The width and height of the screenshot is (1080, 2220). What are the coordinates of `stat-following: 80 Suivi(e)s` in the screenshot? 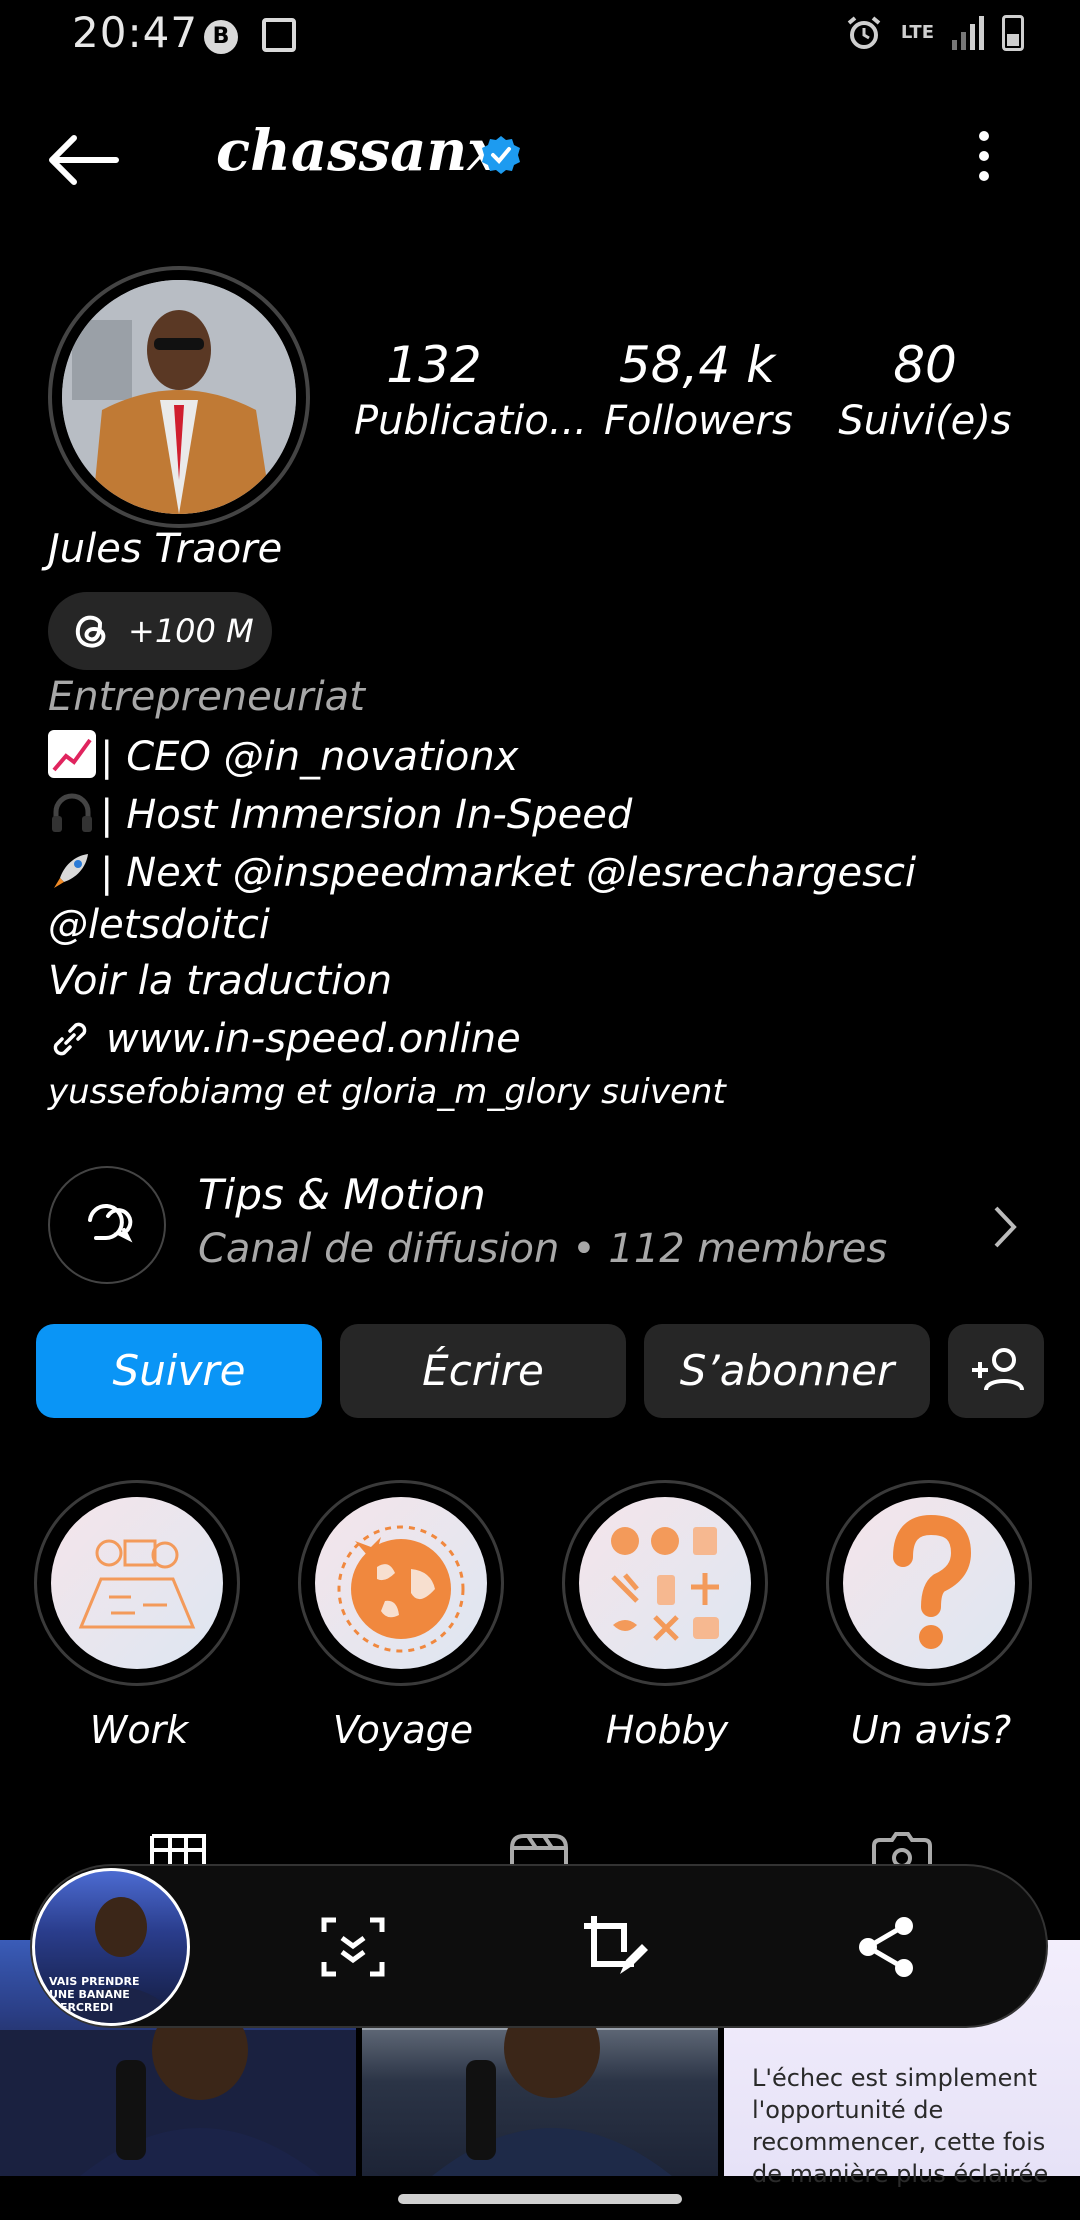 It's located at (925, 390).